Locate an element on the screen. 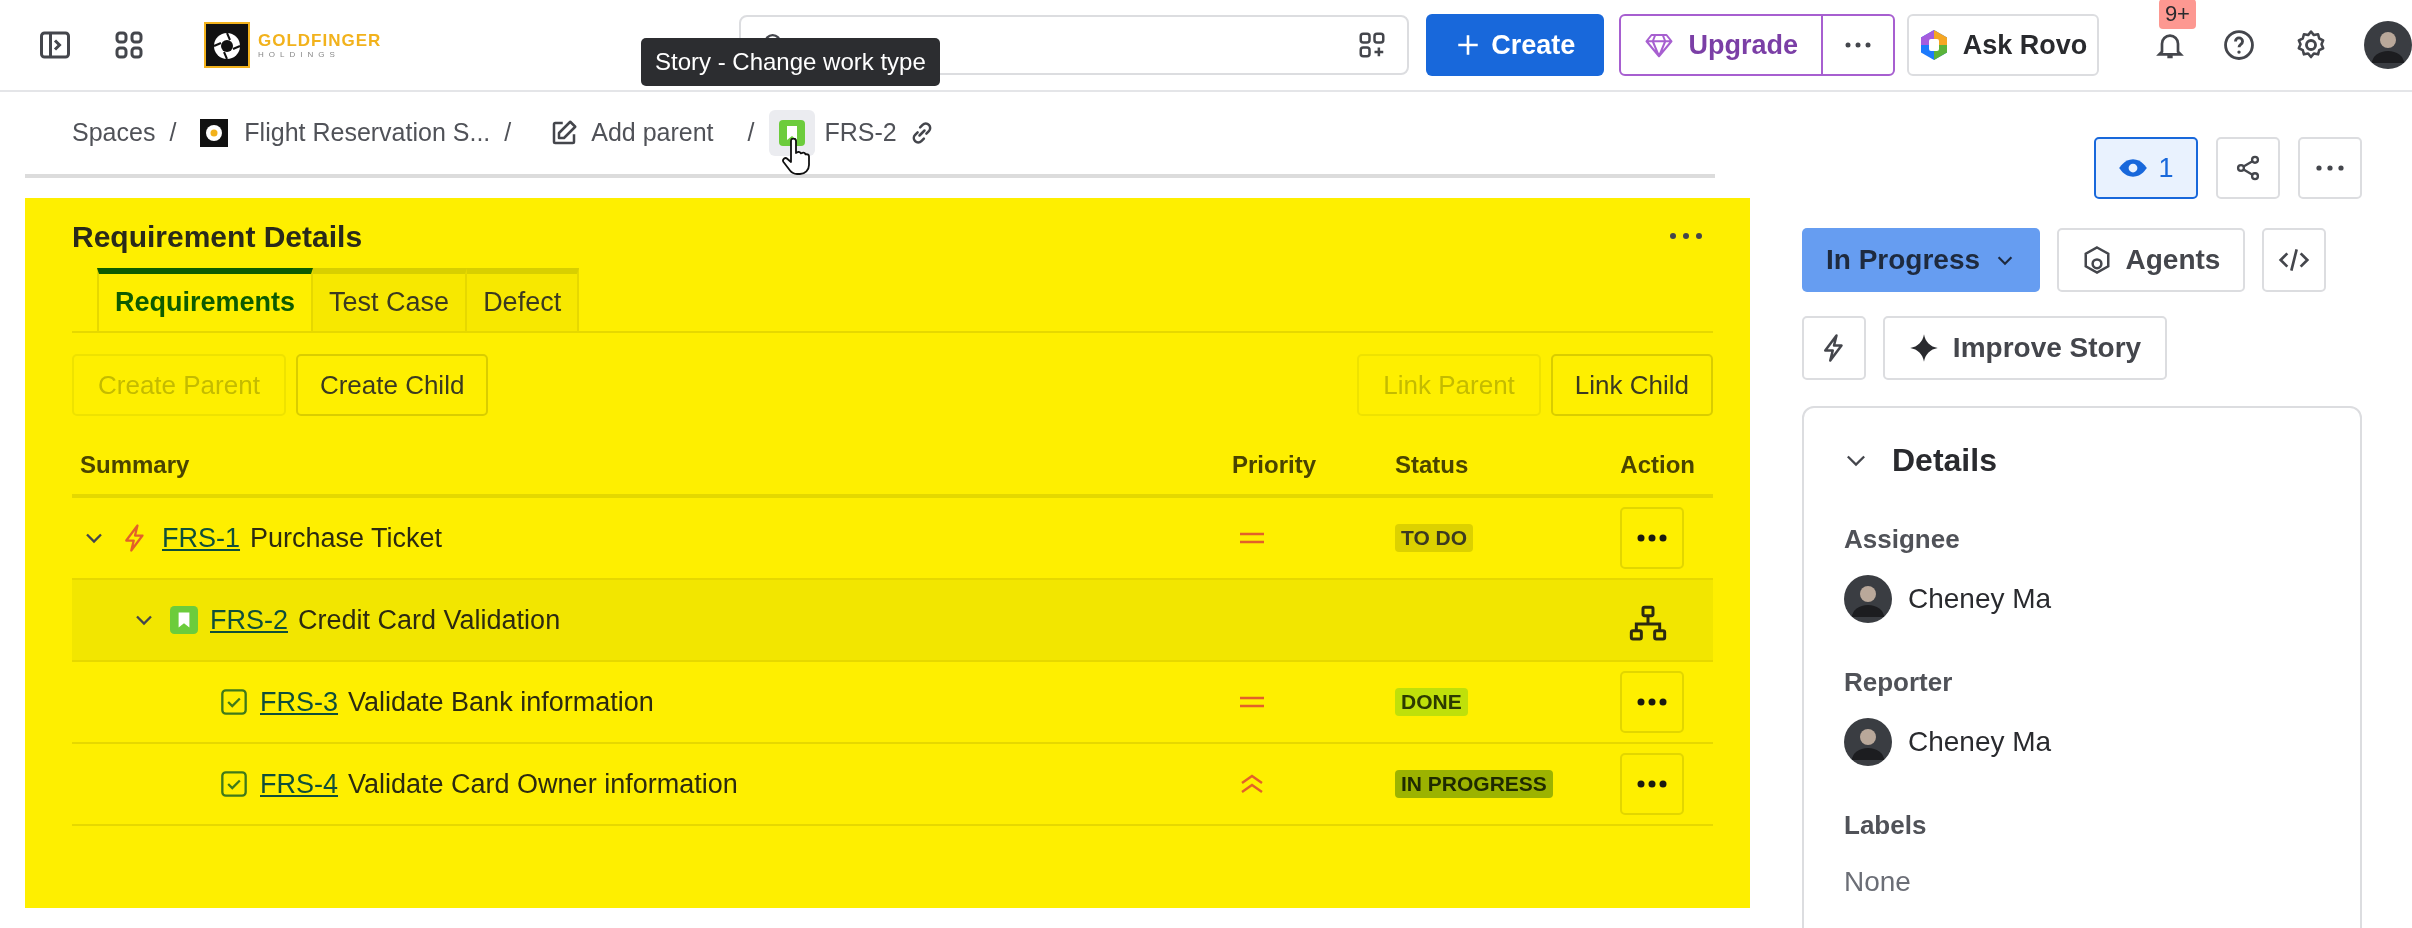 The height and width of the screenshot is (928, 2412). logo-wordmark: GOLDFINGER is located at coordinates (320, 40).